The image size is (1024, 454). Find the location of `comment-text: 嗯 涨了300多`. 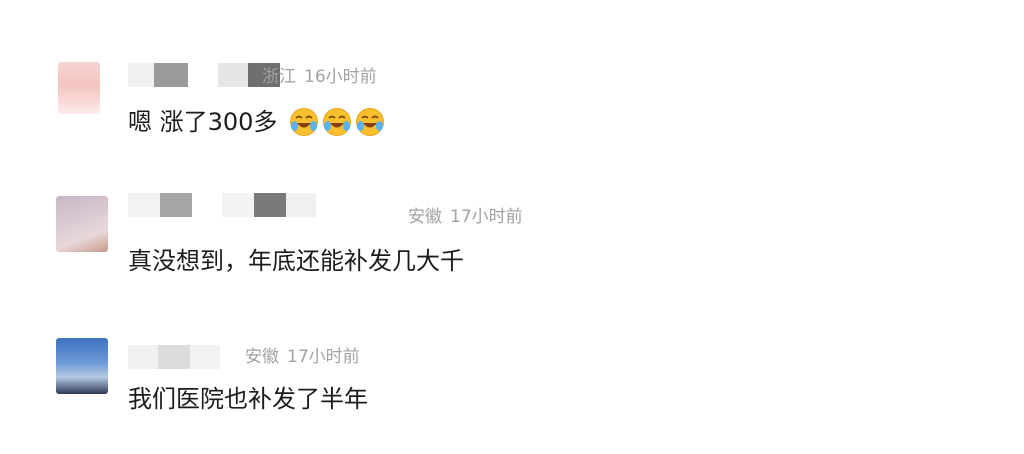

comment-text: 嗯 涨了300多 is located at coordinates (256, 122).